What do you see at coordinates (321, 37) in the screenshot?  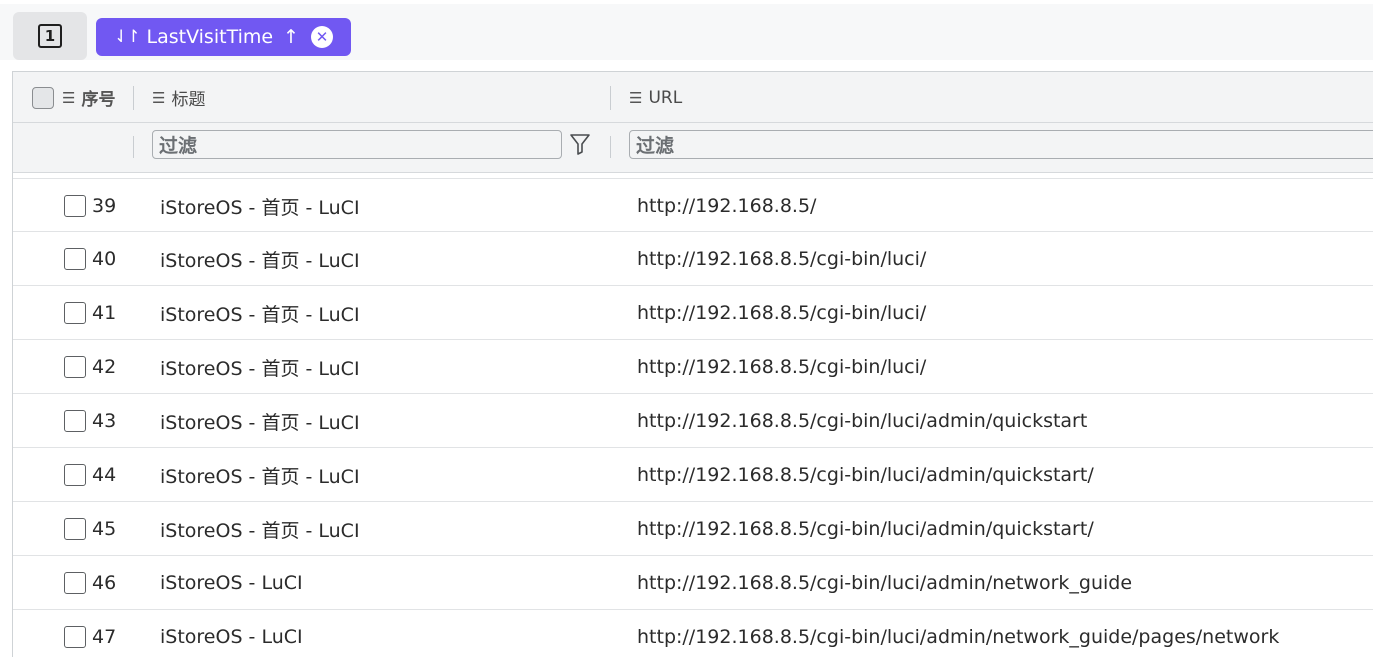 I see `remove-sort-icon: ✕` at bounding box center [321, 37].